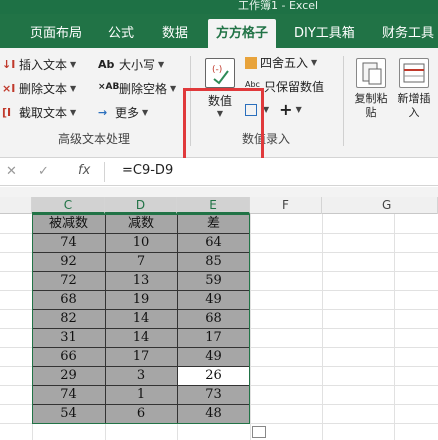 Image resolution: width=438 pixels, height=440 pixels. I want to click on tab-data: 数据, so click(175, 31).